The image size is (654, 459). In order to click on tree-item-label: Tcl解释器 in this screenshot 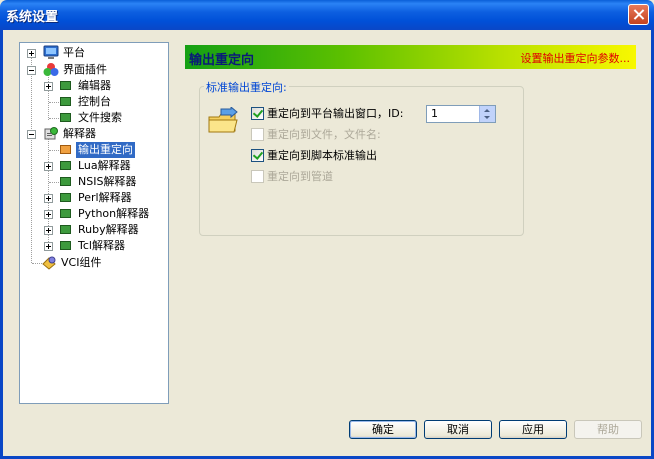, I will do `click(101, 245)`.